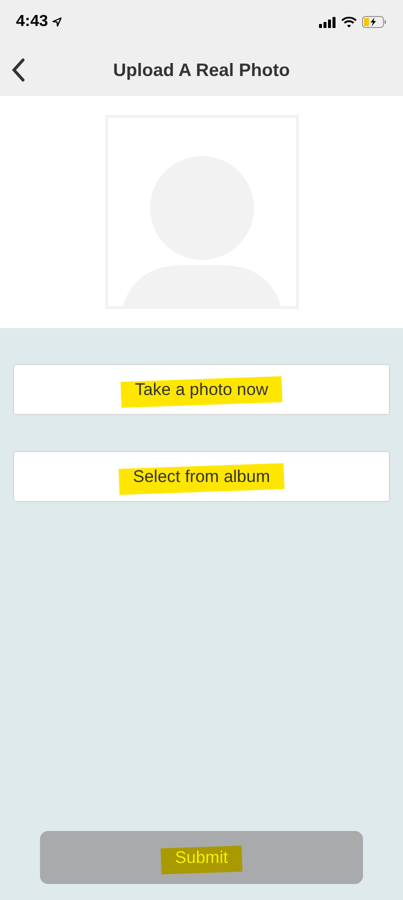  I want to click on wifi-icon, so click(349, 22).